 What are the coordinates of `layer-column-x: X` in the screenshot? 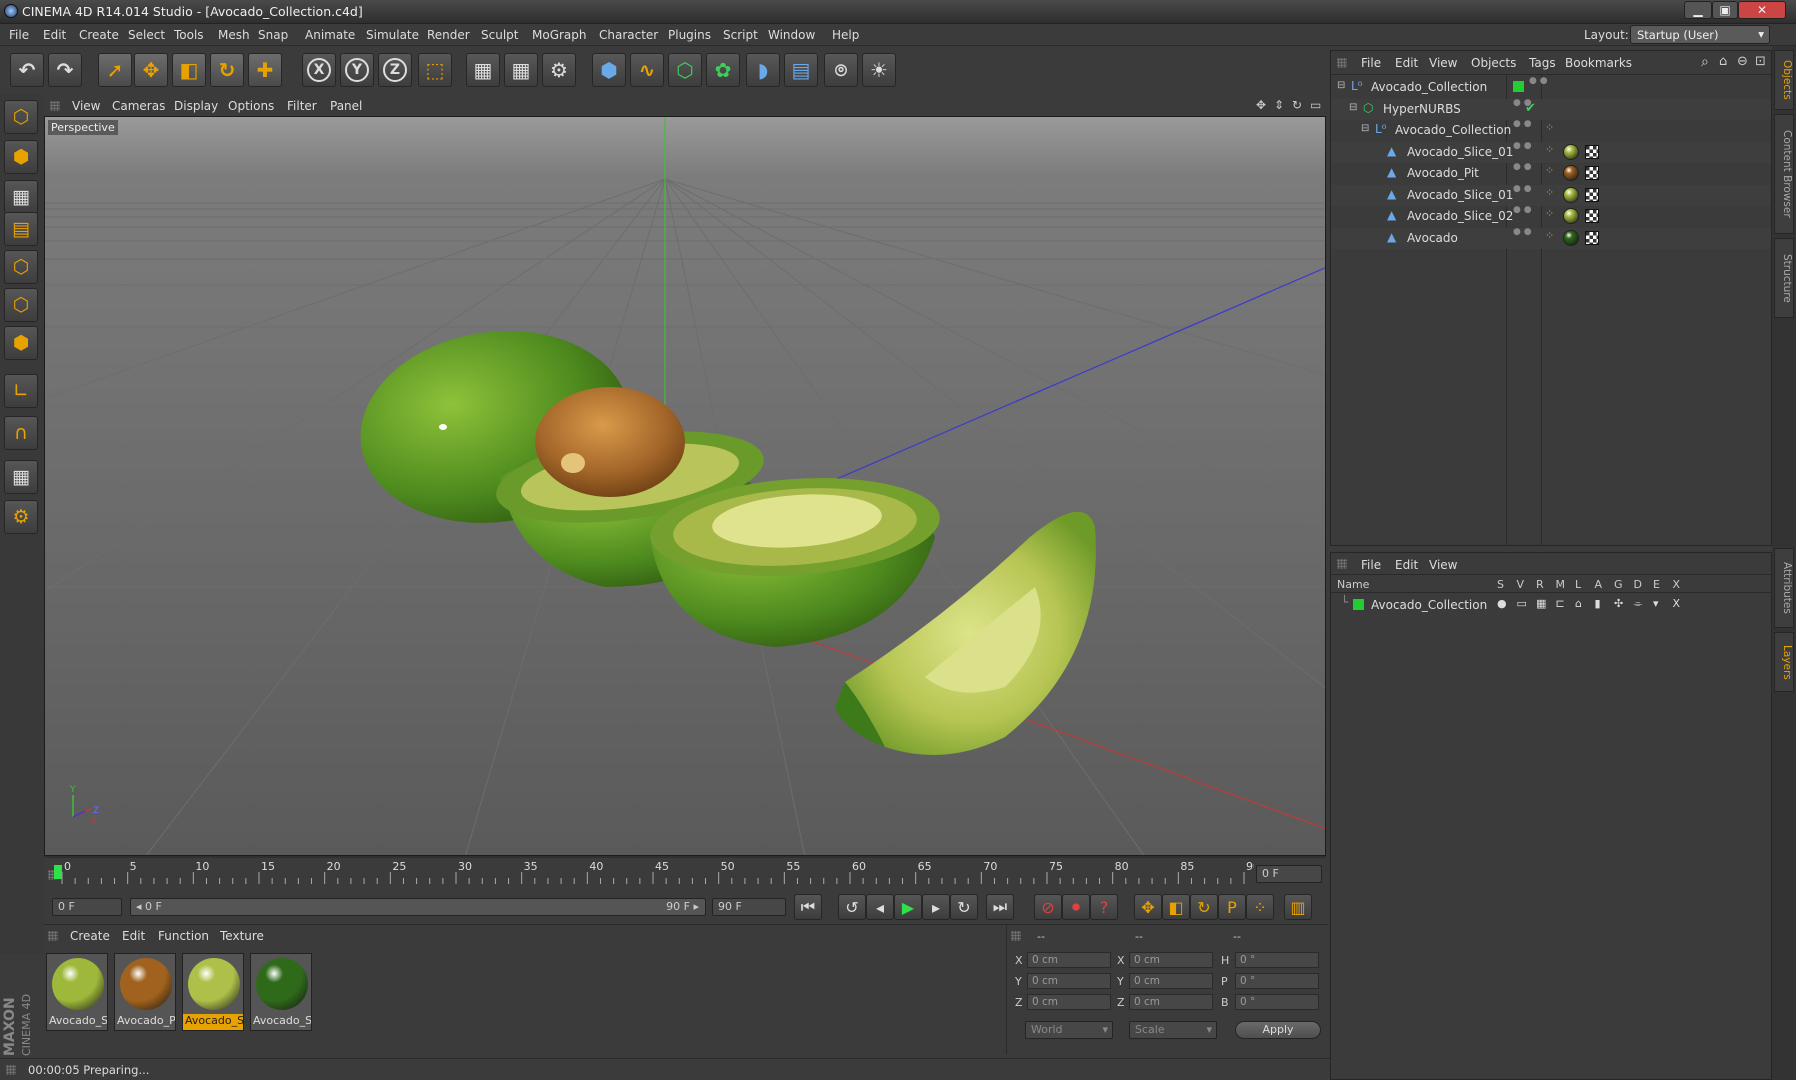 It's located at (1677, 584).